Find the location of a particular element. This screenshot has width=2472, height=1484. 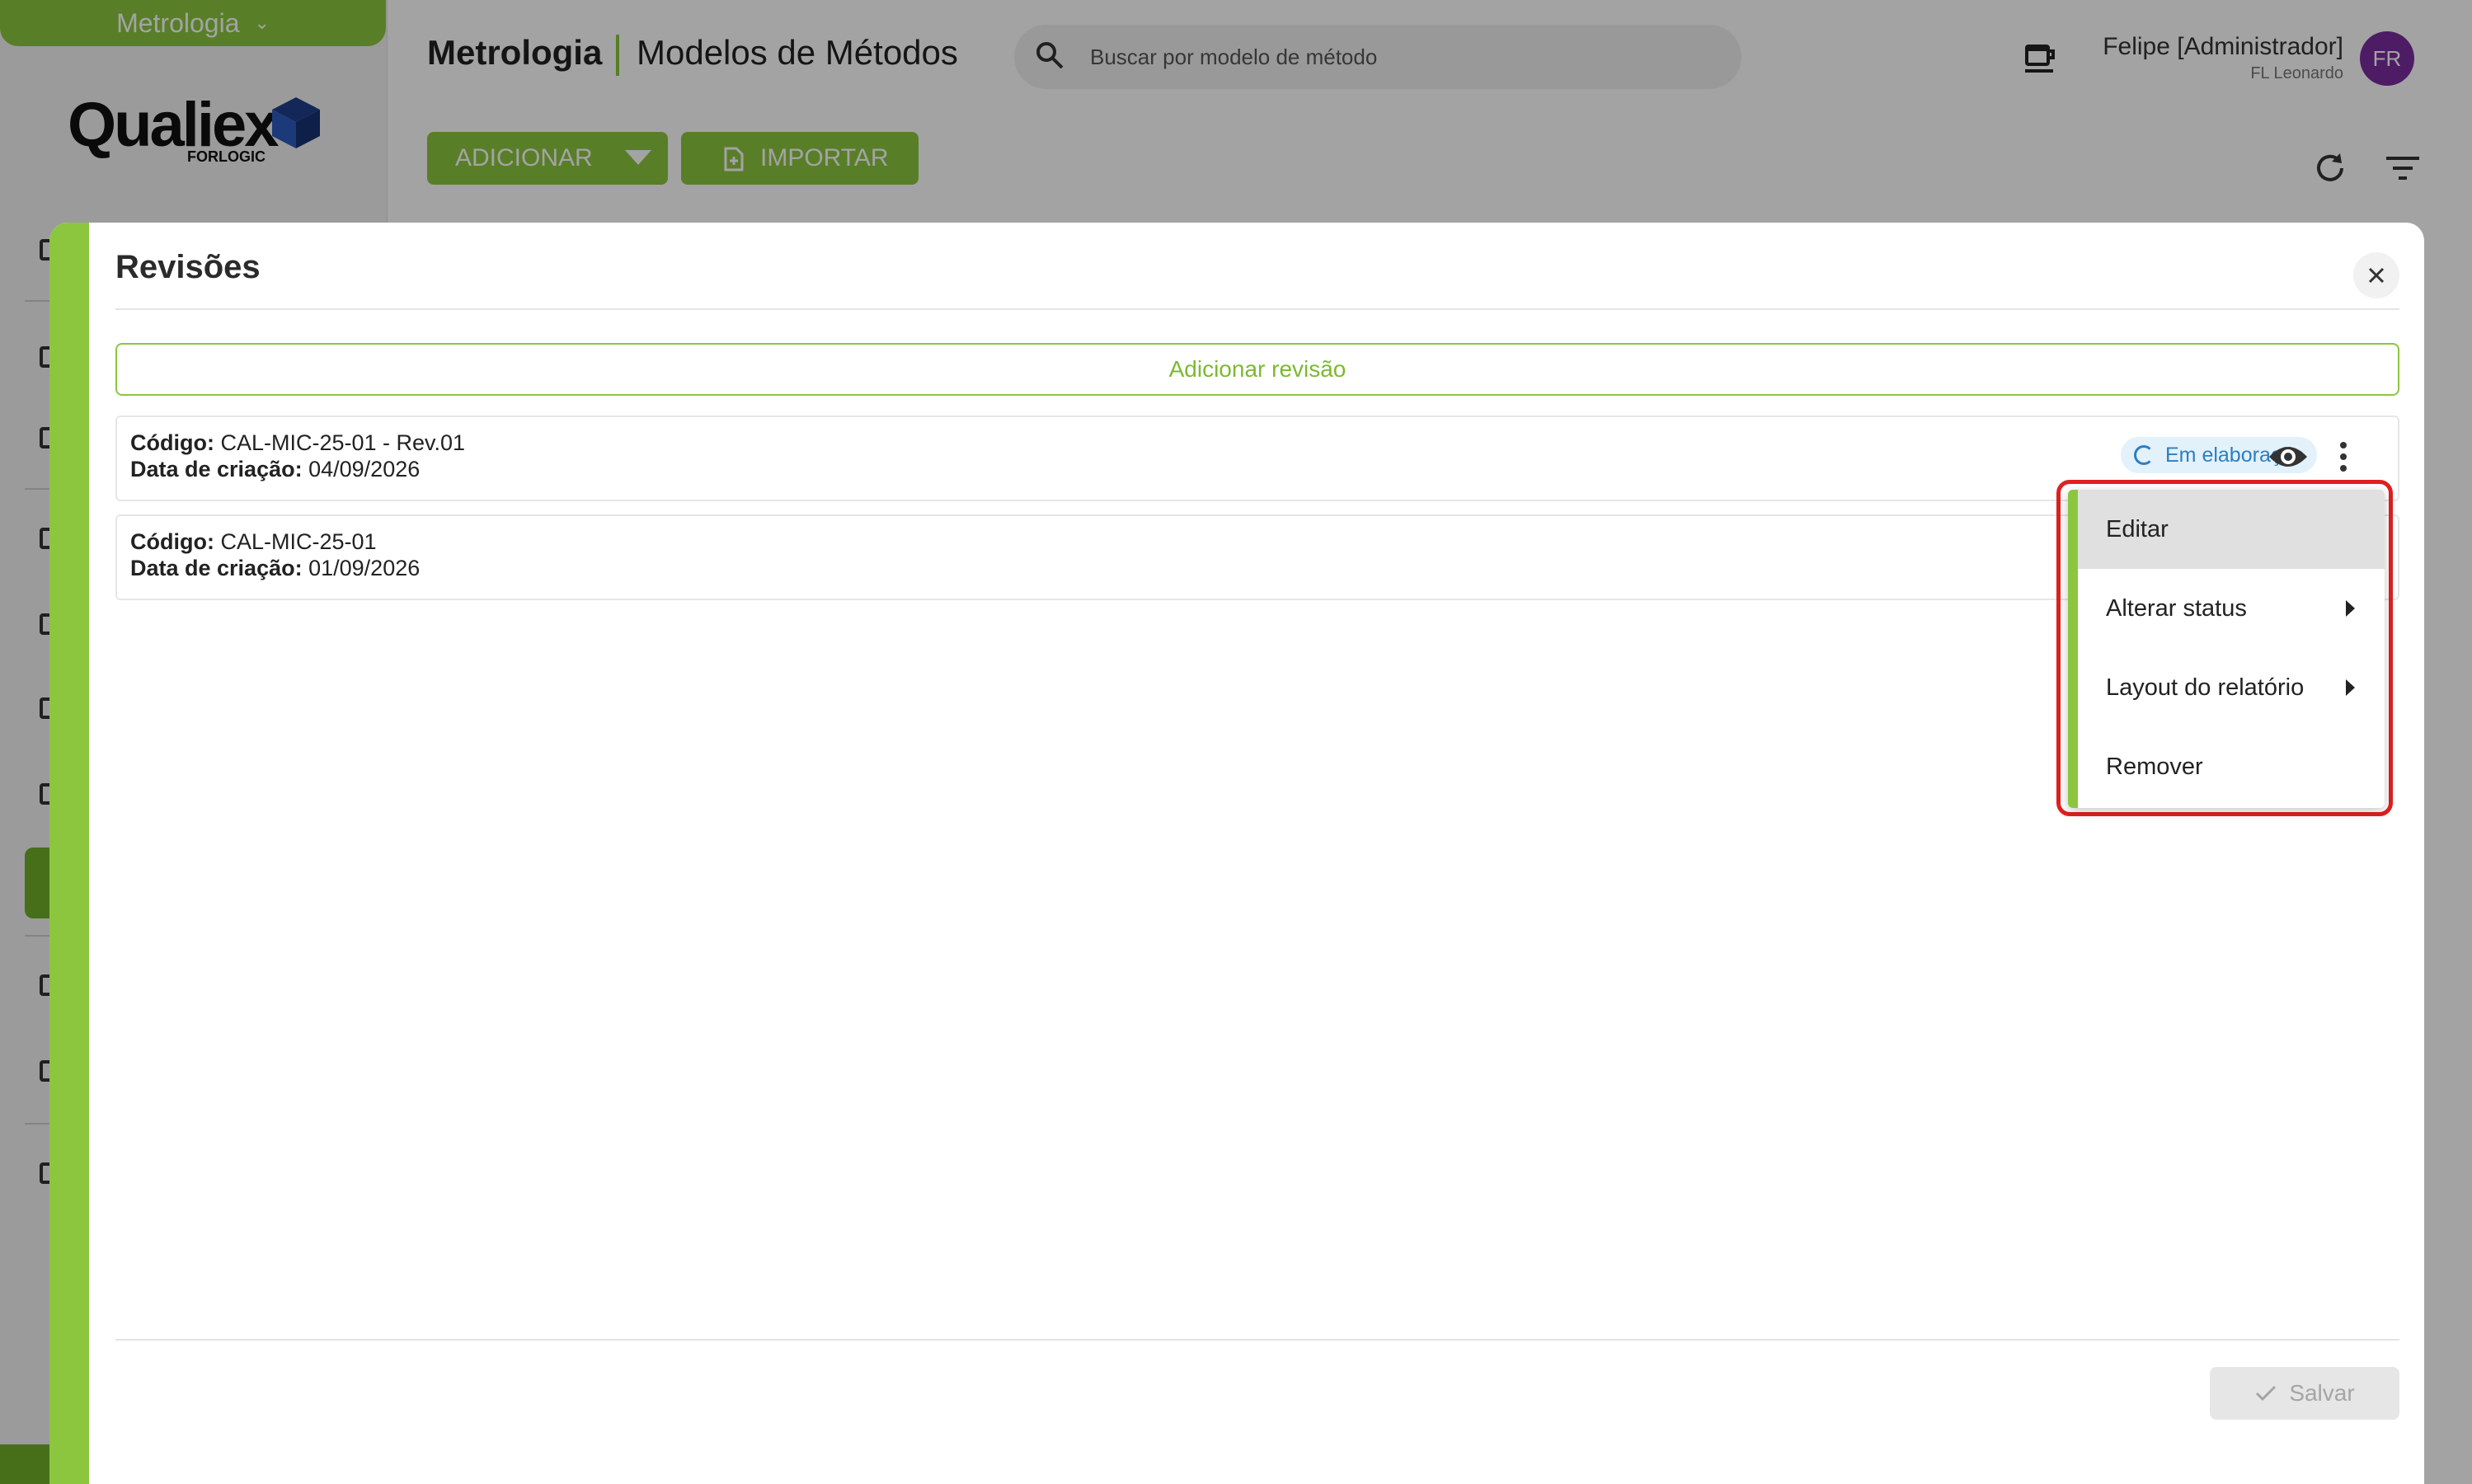

revision-date-value: 04/09/2026 is located at coordinates (364, 469).